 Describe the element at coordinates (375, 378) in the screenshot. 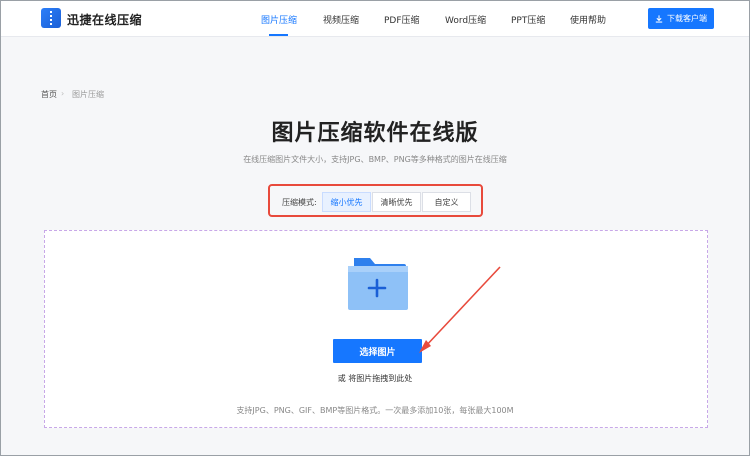

I see `drag-drop-hint: 或 将图片拖拽到此处` at that location.